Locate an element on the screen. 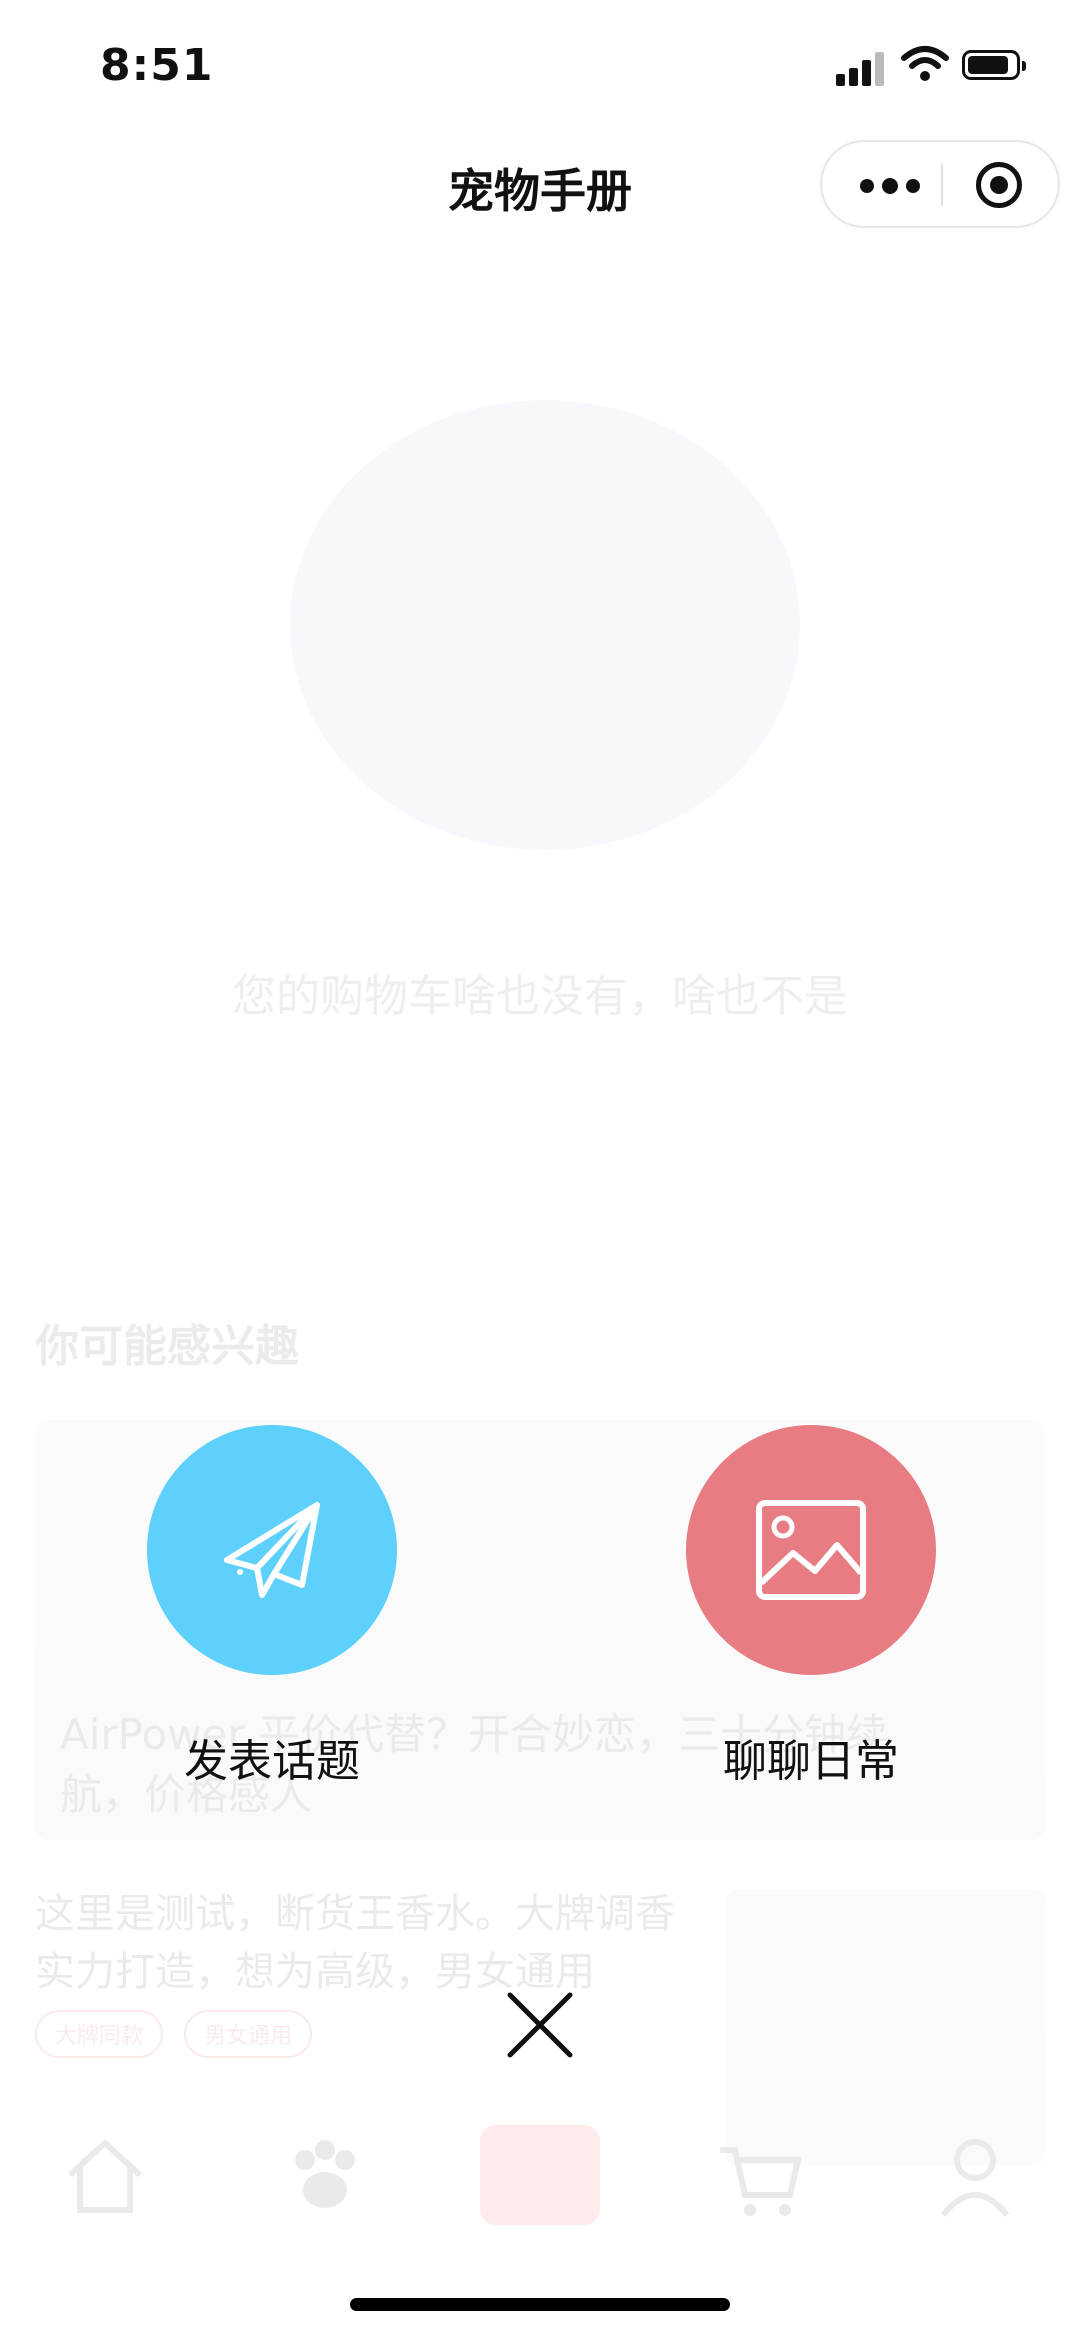 This screenshot has width=1080, height=2337. daily-chat-button is located at coordinates (811, 1550).